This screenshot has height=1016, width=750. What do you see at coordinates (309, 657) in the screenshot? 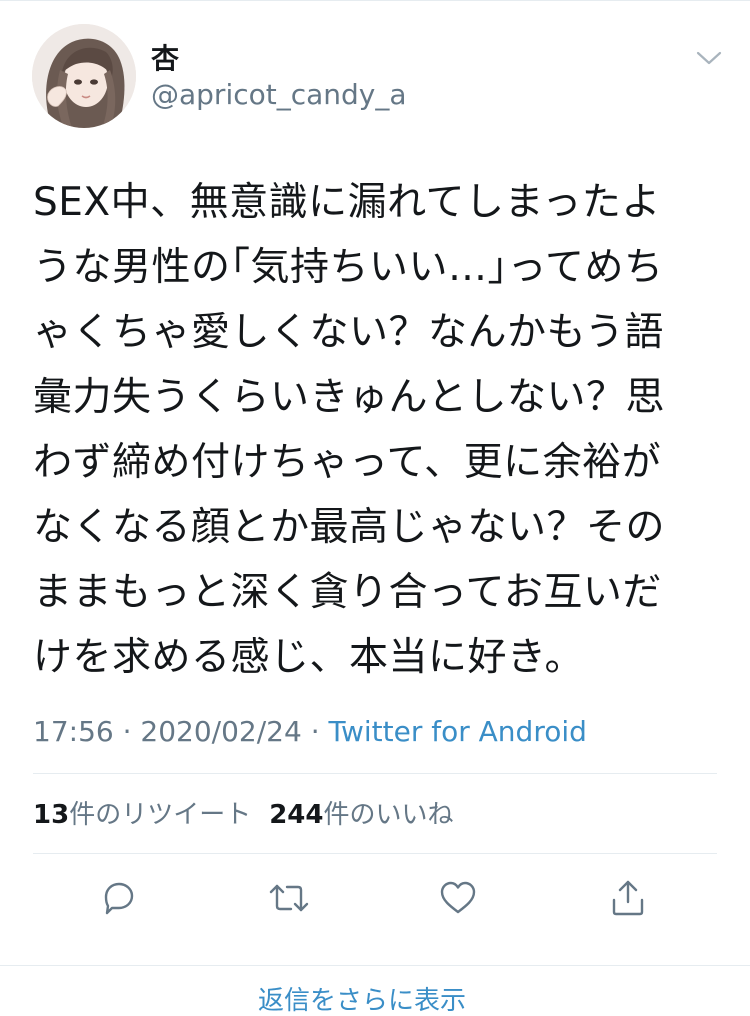
I see `tweet-text-line: けを求める感じ、本当に好き。` at bounding box center [309, 657].